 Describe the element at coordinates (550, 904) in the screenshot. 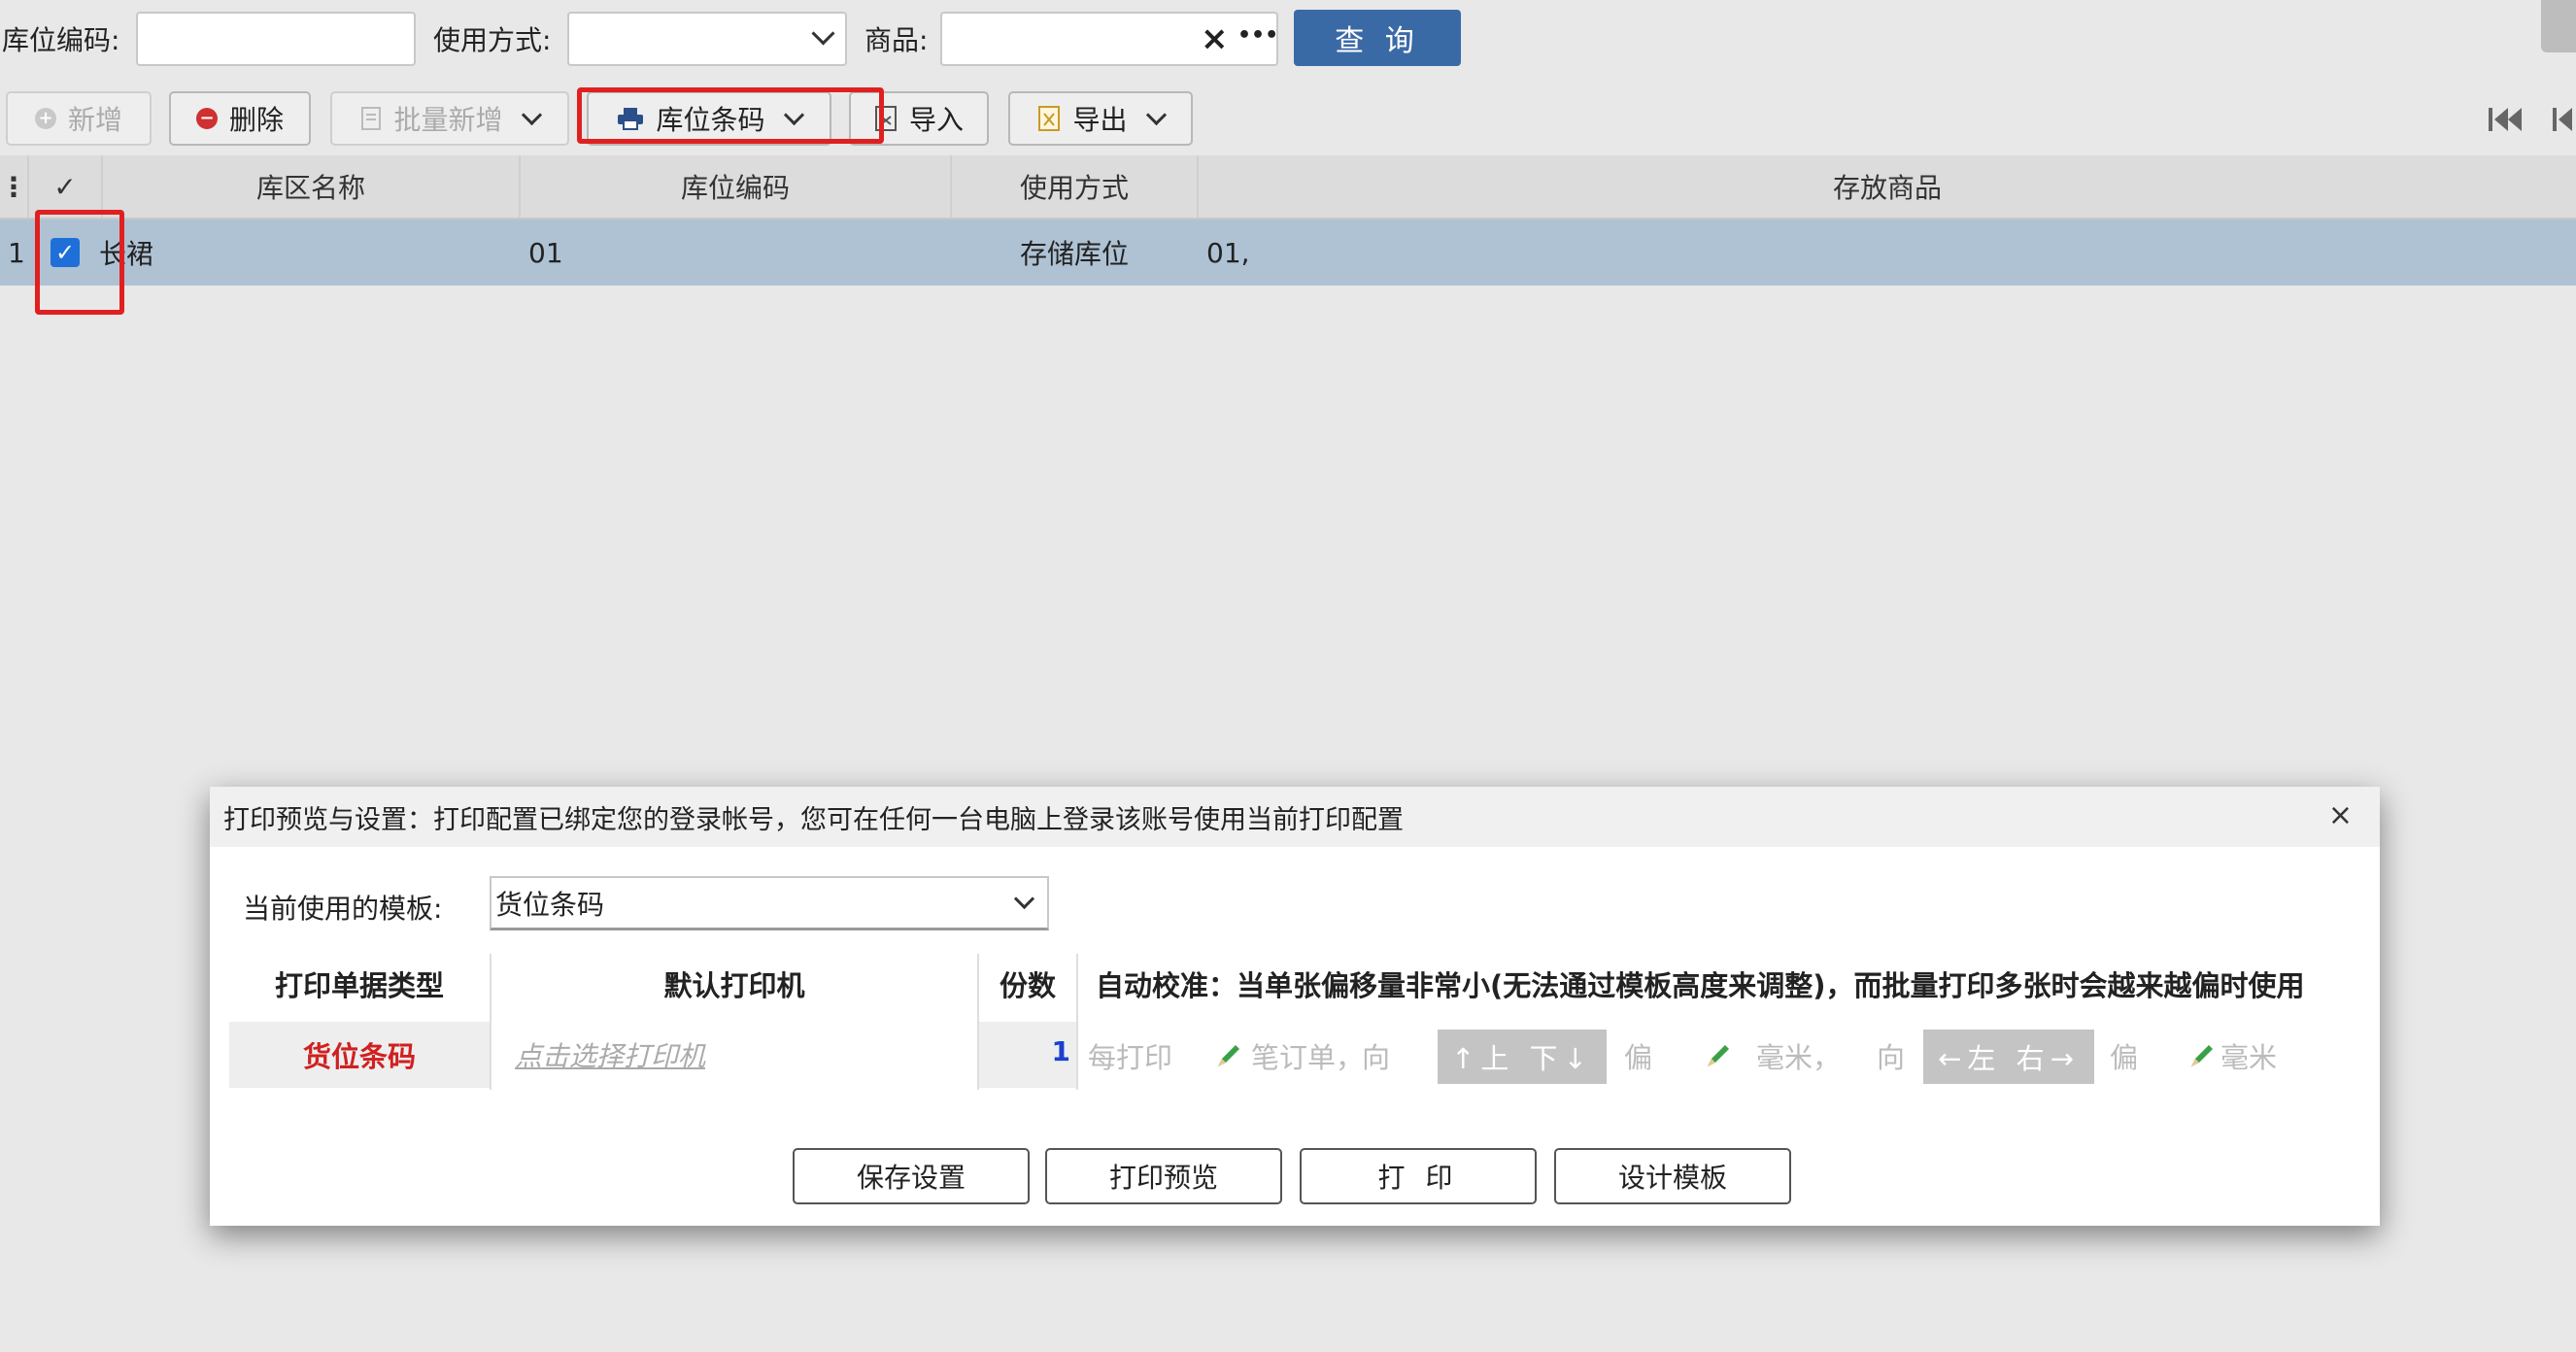

I see `template-value: 货位条码` at that location.